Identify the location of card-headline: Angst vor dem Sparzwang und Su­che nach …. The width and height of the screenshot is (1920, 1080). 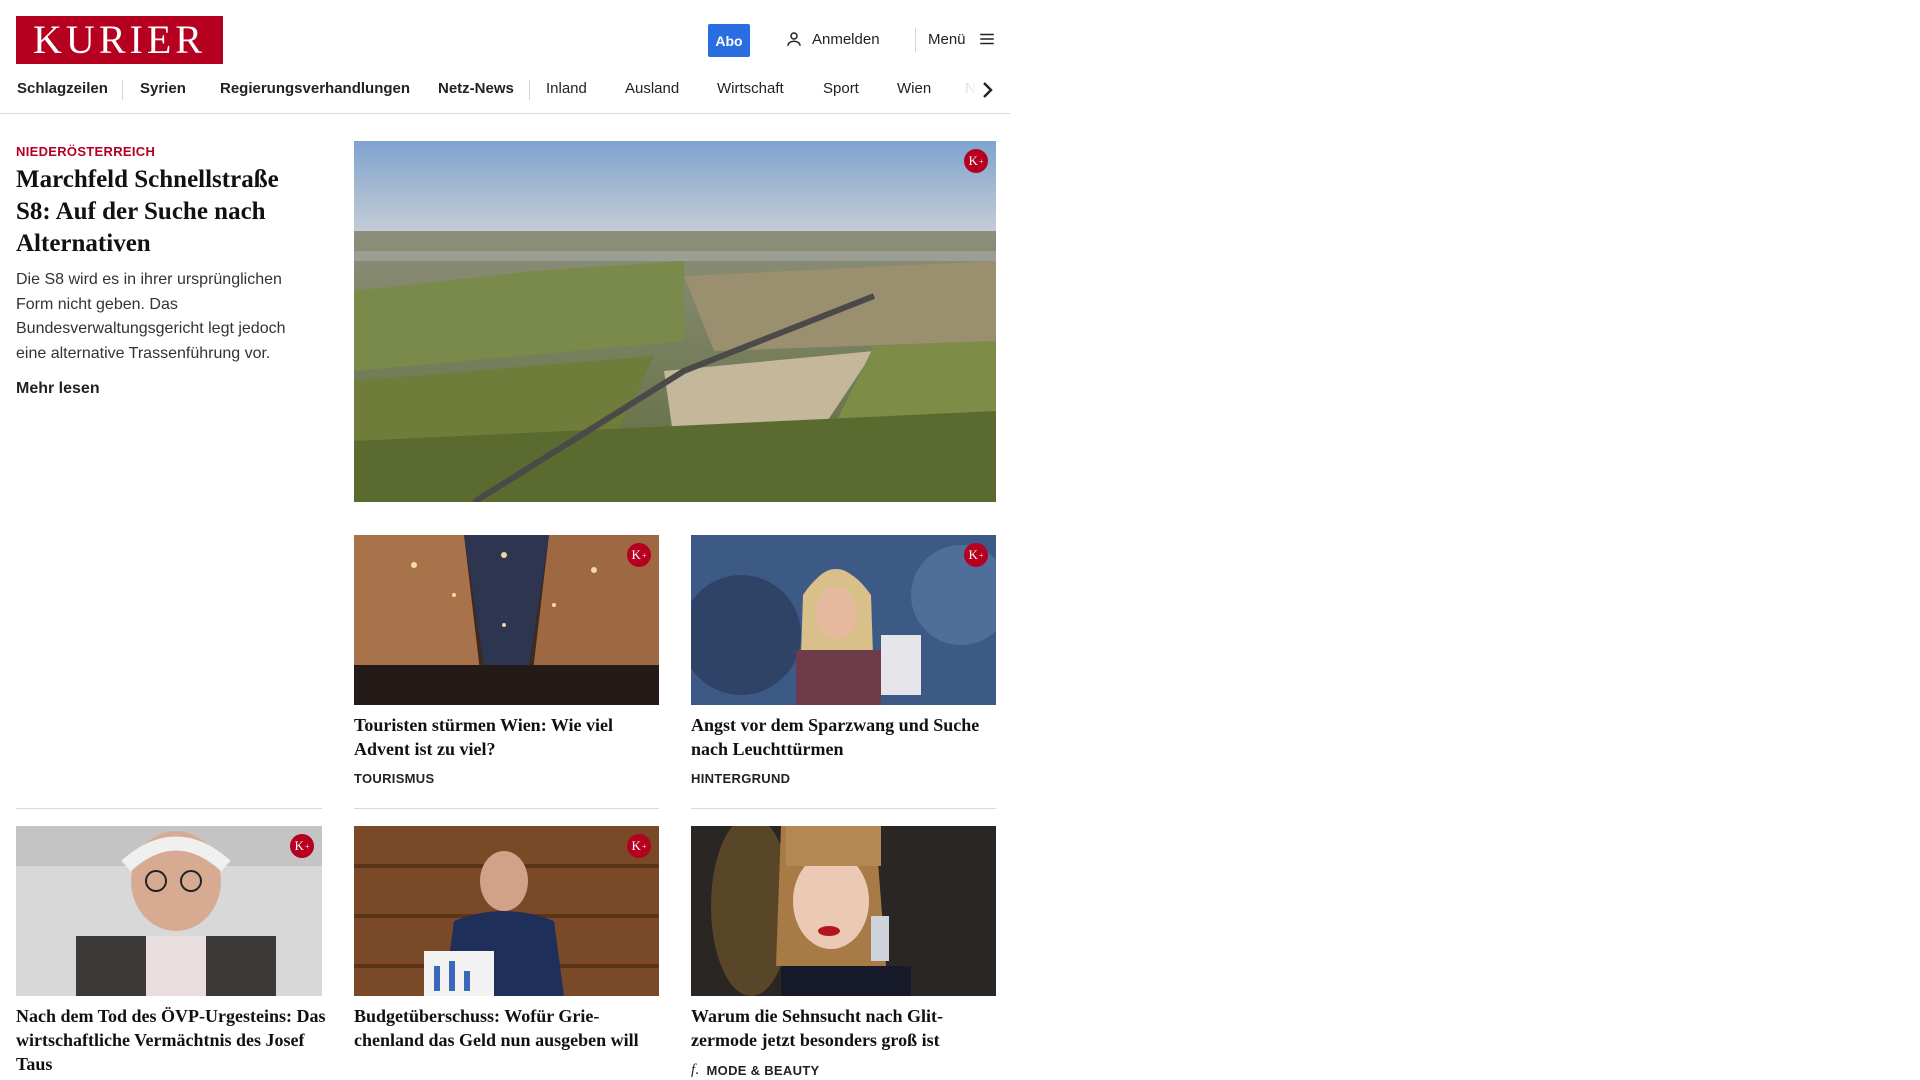
(846, 737).